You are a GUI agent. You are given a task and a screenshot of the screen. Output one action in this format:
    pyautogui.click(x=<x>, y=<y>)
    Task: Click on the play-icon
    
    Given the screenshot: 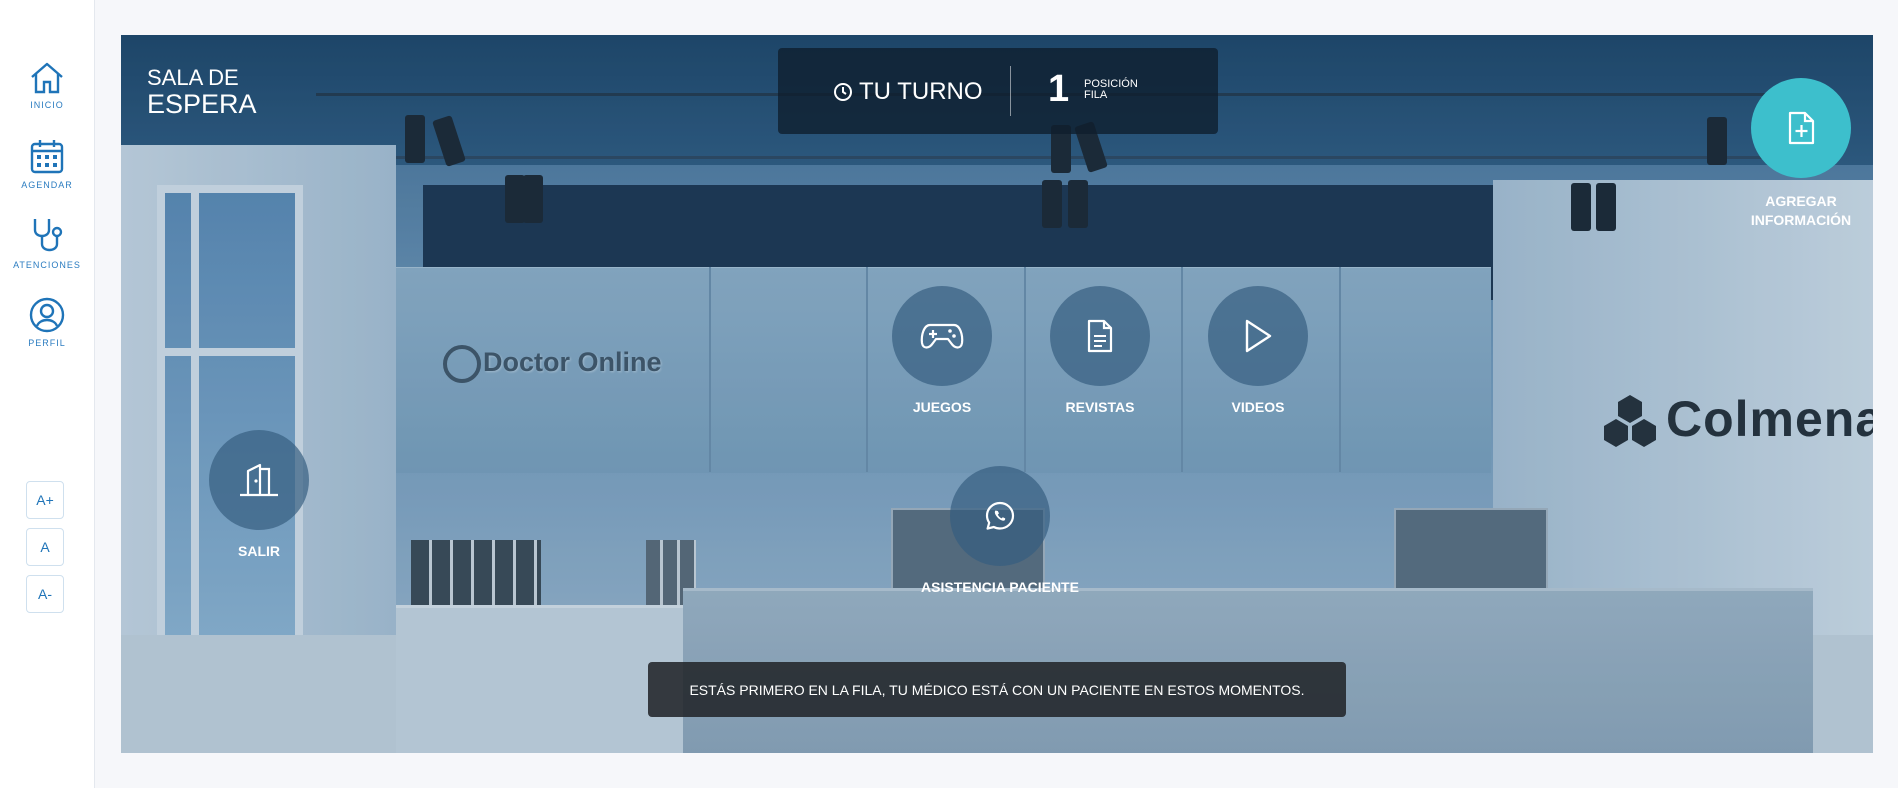 What is the action you would take?
    pyautogui.click(x=1258, y=336)
    